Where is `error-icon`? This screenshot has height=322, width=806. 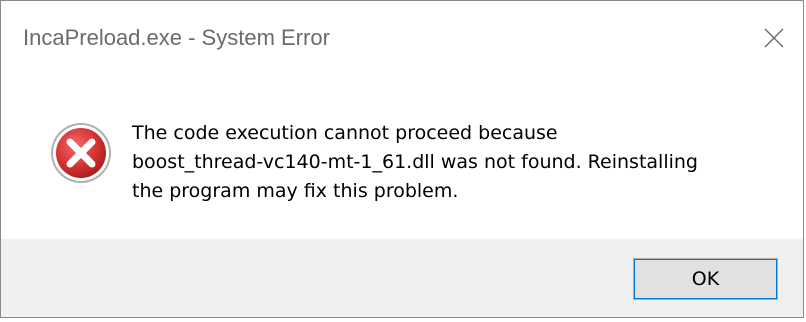 error-icon is located at coordinates (81, 153).